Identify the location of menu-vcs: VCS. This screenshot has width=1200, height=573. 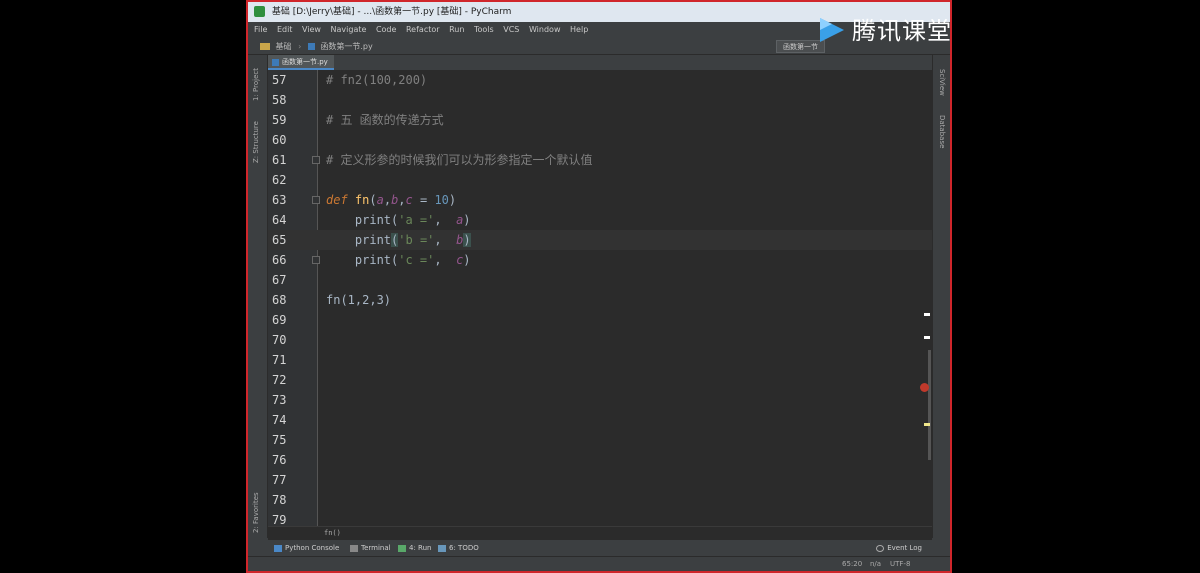
(511, 29).